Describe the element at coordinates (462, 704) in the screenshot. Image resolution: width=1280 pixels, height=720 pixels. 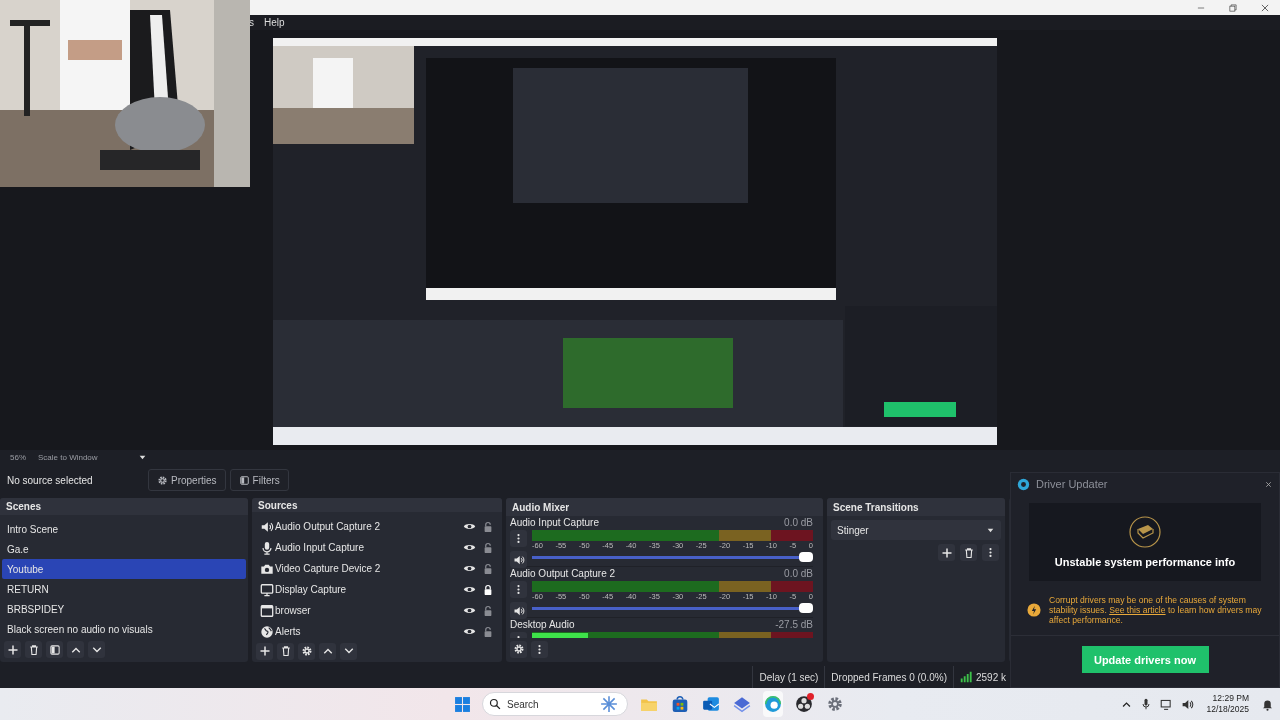
I see `windows-logo-icon` at that location.